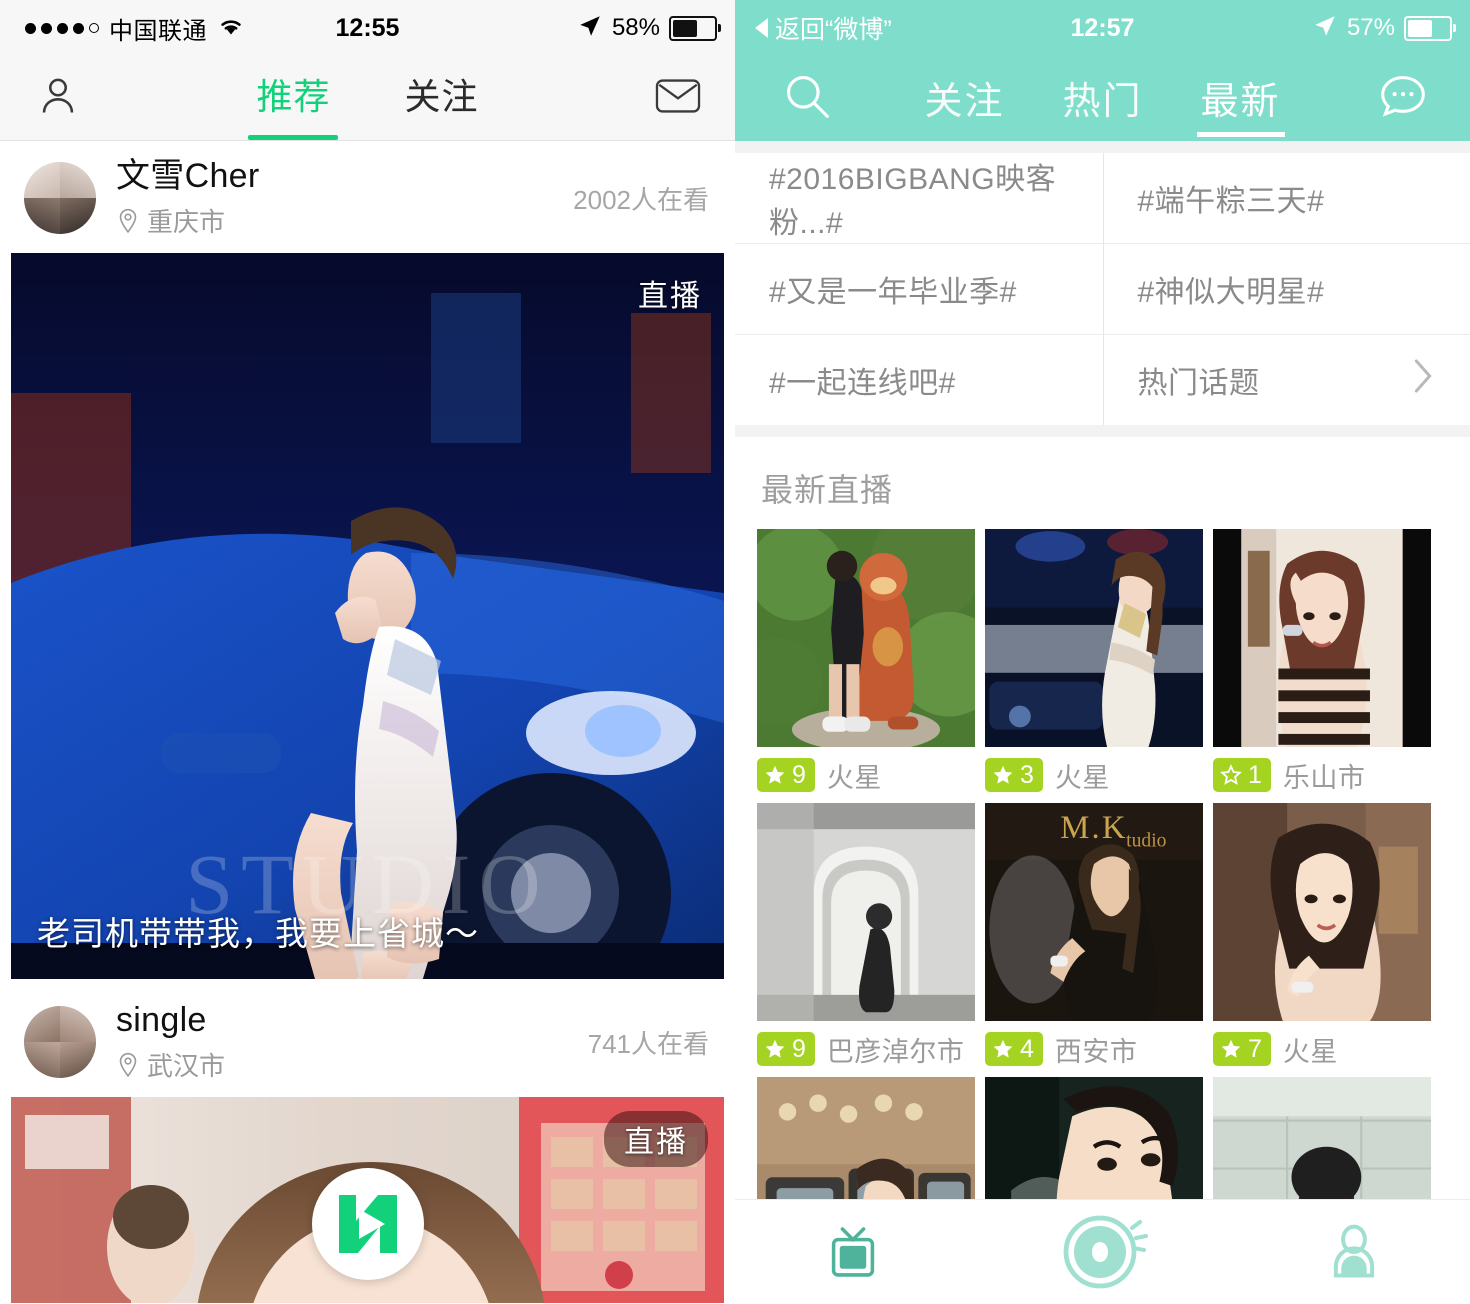 The image size is (1470, 1304). Describe the element at coordinates (1324, 777) in the screenshot. I see `card-location: 乐山市` at that location.